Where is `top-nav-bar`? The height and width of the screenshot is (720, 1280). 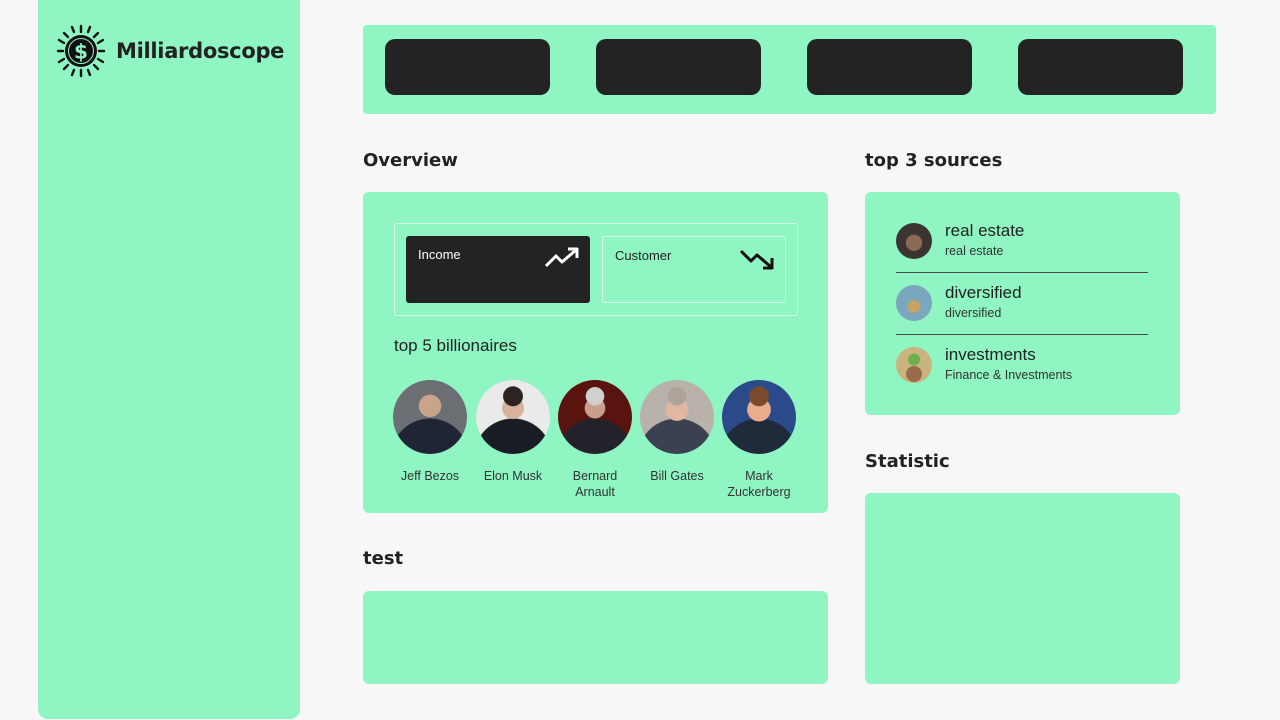
top-nav-bar is located at coordinates (789, 69).